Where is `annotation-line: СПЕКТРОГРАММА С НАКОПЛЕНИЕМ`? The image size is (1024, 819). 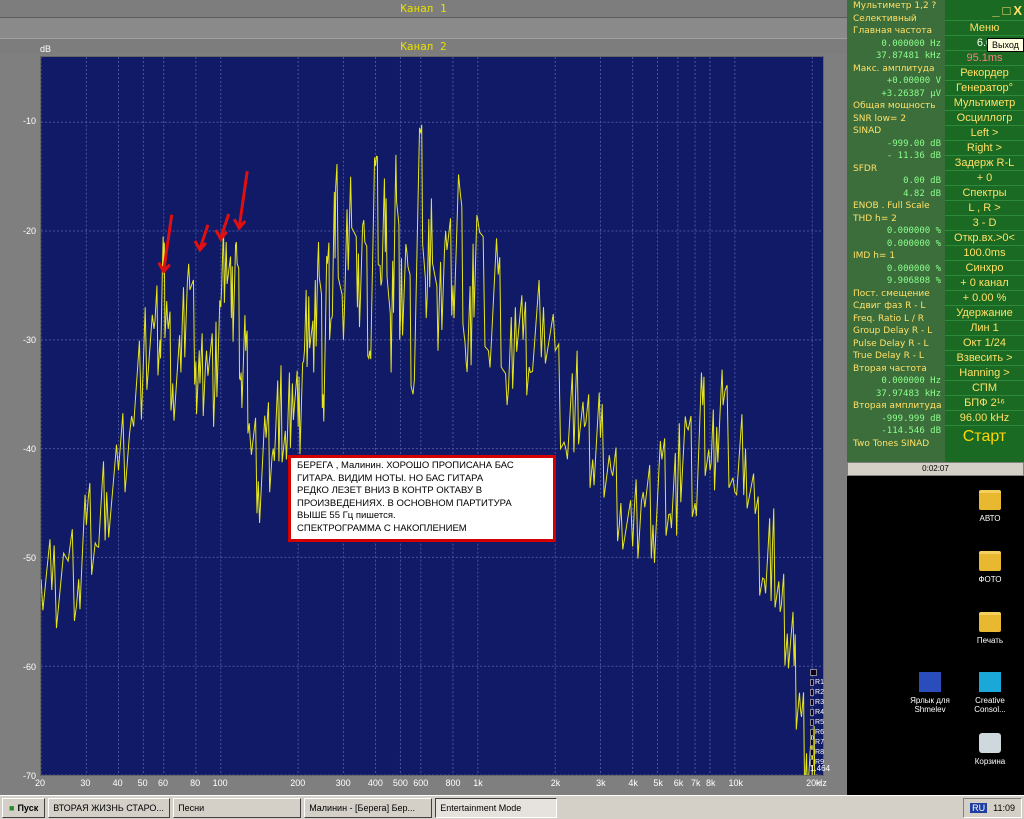 annotation-line: СПЕКТРОГРАММА С НАКОПЛЕНИЕМ is located at coordinates (382, 528).